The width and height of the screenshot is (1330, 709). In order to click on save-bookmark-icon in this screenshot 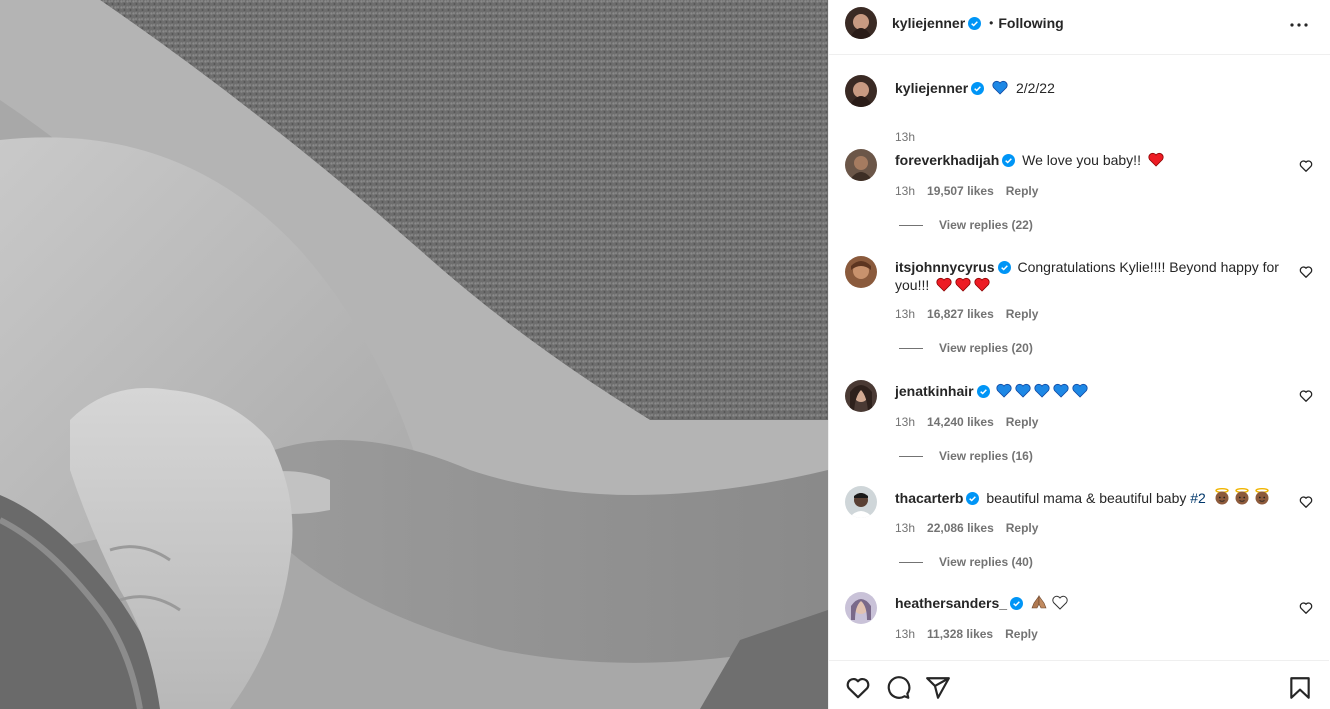, I will do `click(1300, 688)`.